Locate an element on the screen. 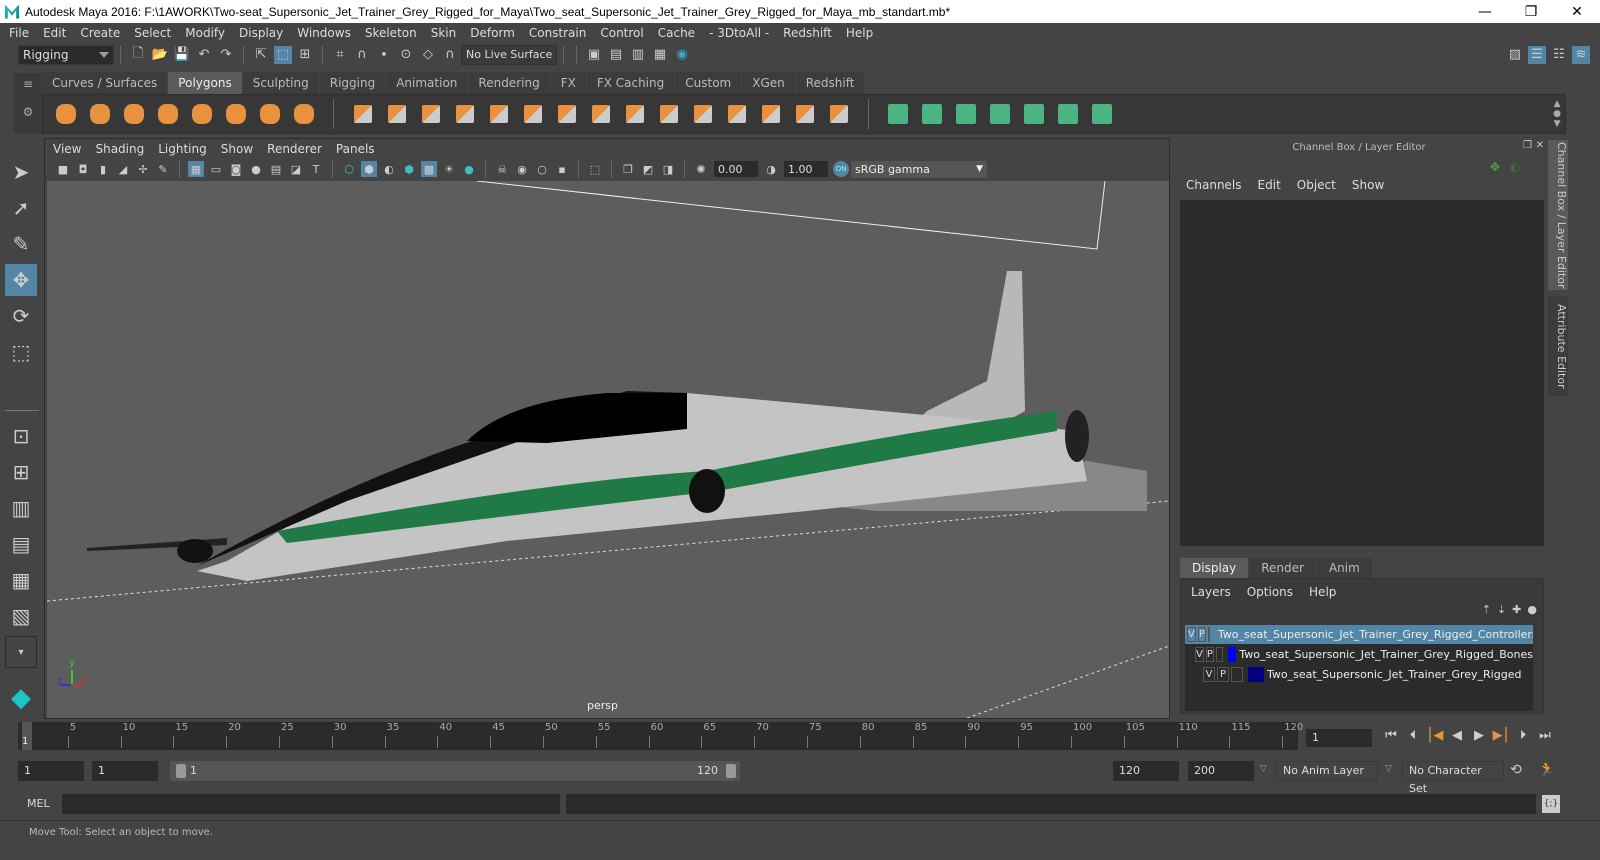 The width and height of the screenshot is (1600, 860). shelf-scroll: ▲ ● ▼ is located at coordinates (1557, 114).